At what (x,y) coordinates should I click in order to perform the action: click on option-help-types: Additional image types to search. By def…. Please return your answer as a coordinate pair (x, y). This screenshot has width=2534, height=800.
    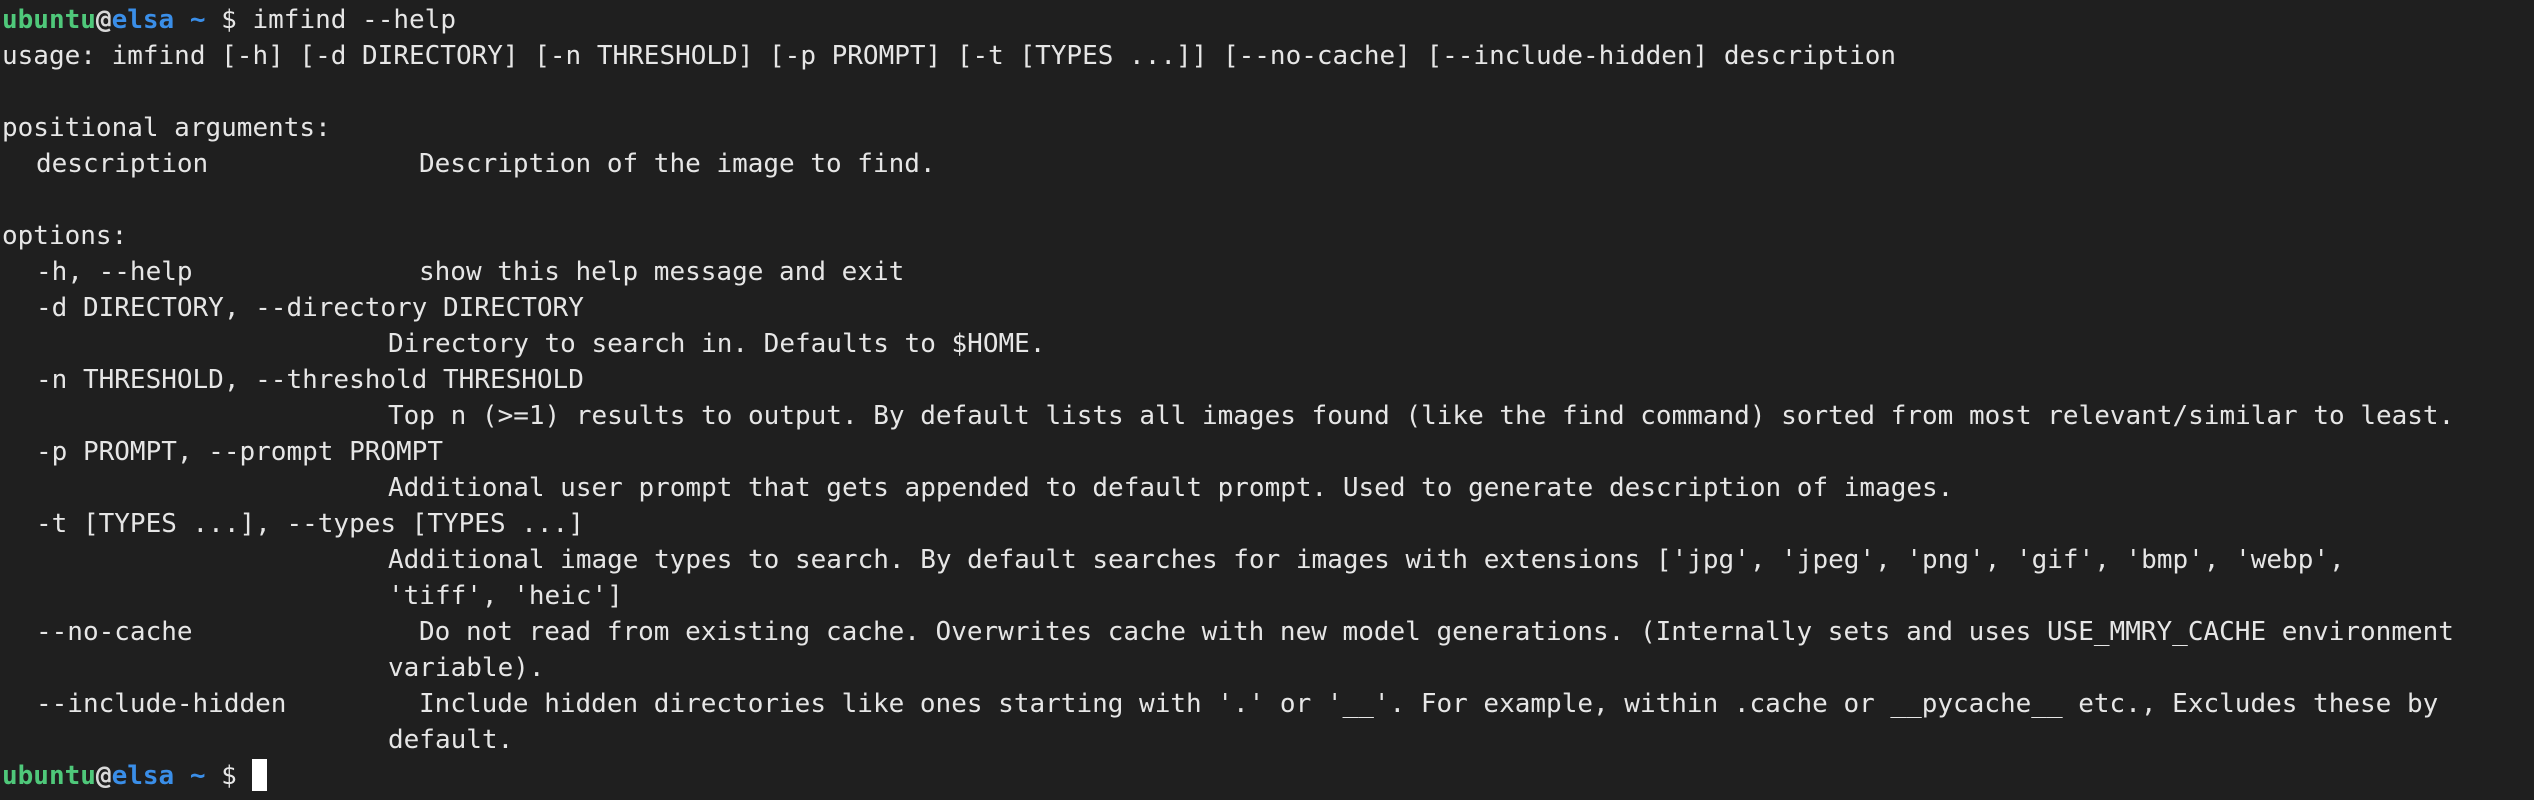
    Looking at the image, I should click on (1366, 560).